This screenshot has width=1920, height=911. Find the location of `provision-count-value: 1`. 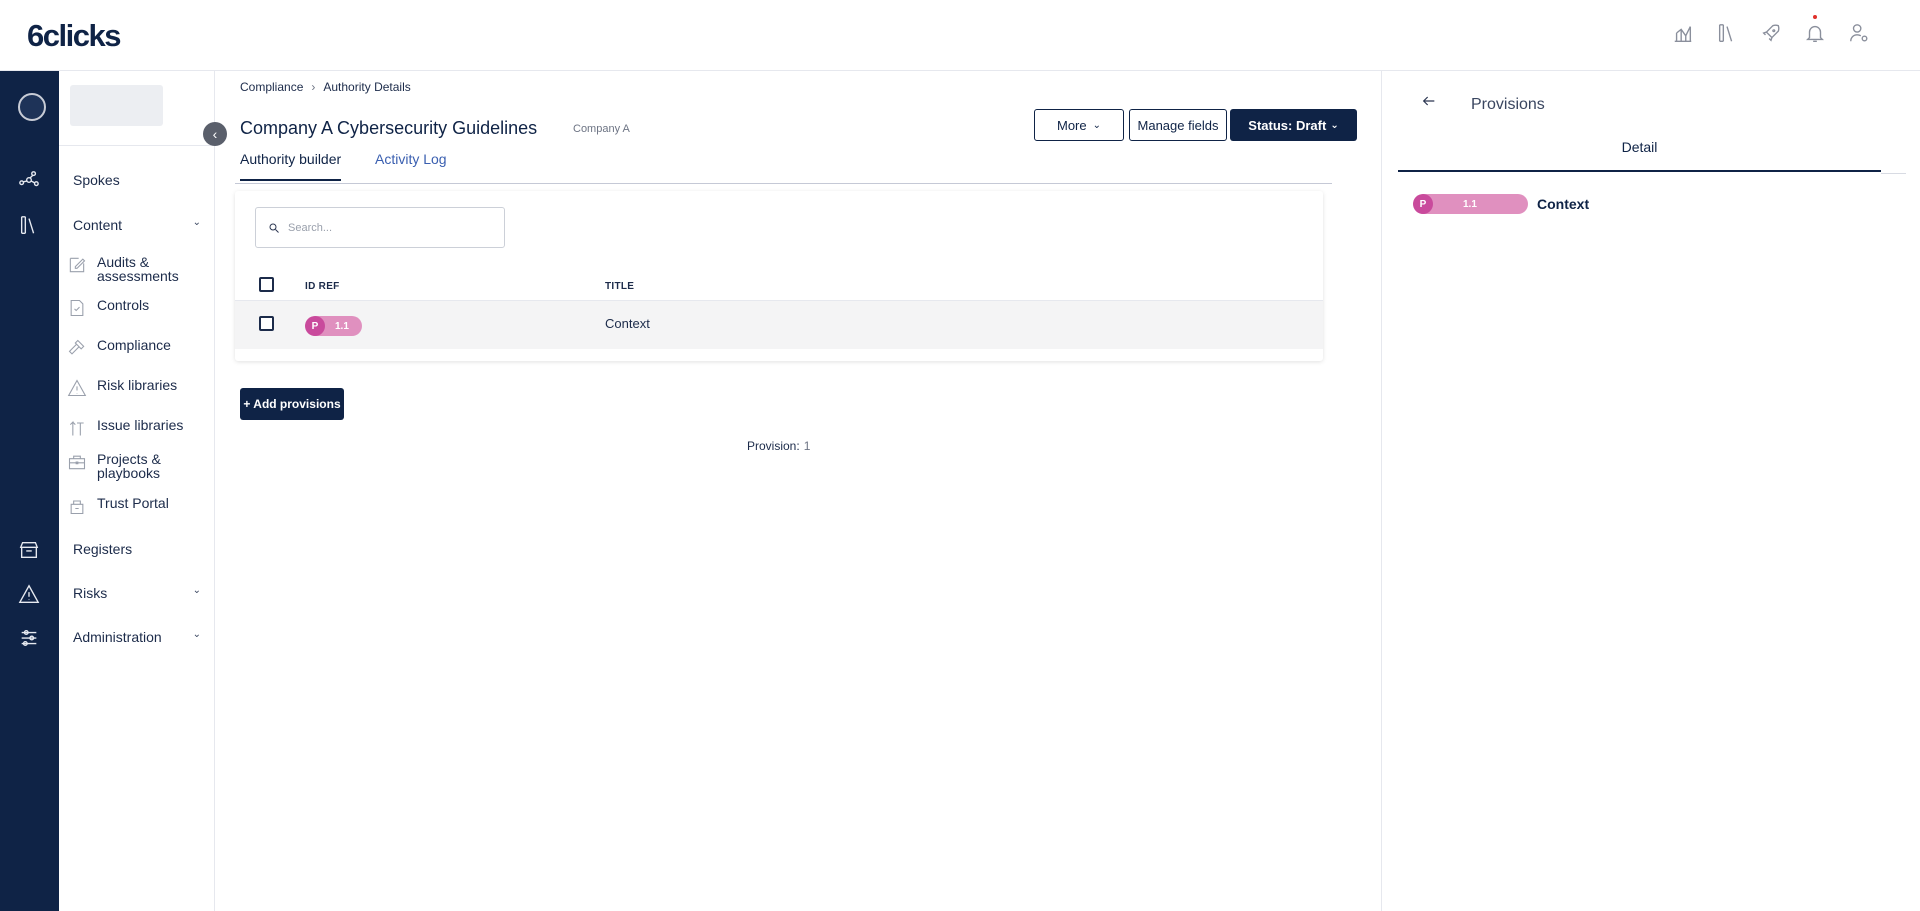

provision-count-value: 1 is located at coordinates (807, 446).